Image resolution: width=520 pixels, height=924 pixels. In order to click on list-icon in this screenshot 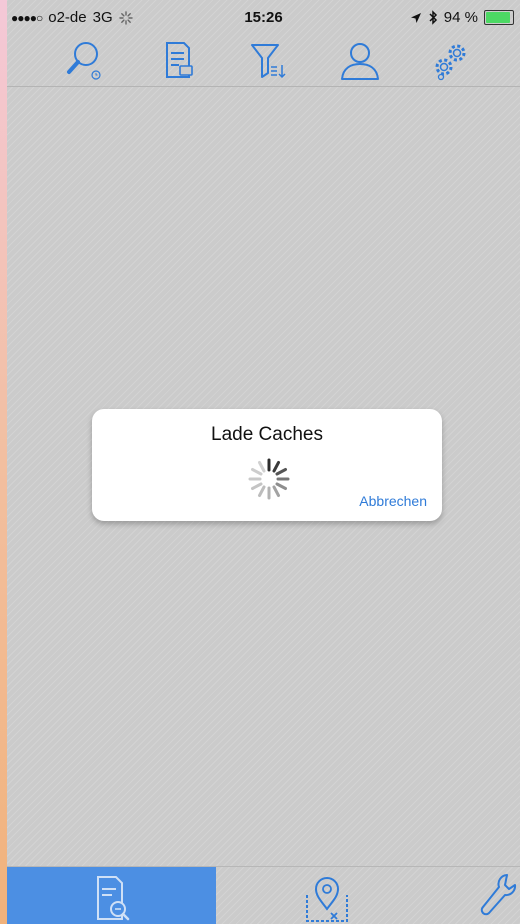, I will do `click(179, 60)`.